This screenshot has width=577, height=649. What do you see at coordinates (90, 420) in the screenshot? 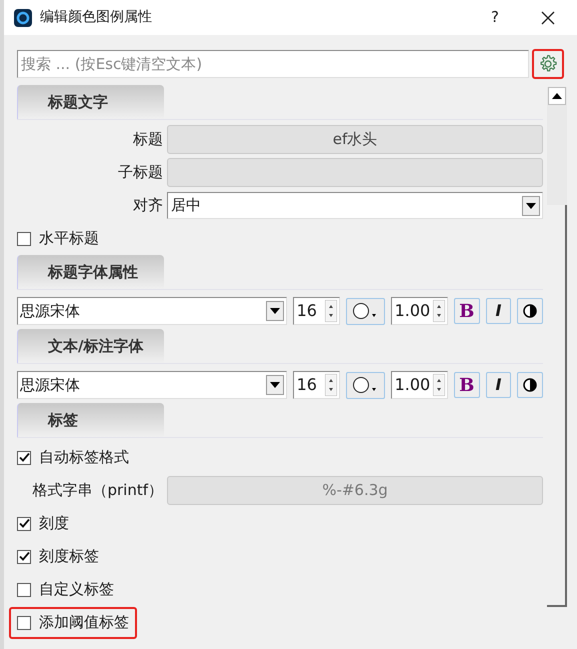
I see `section-header: 标签` at bounding box center [90, 420].